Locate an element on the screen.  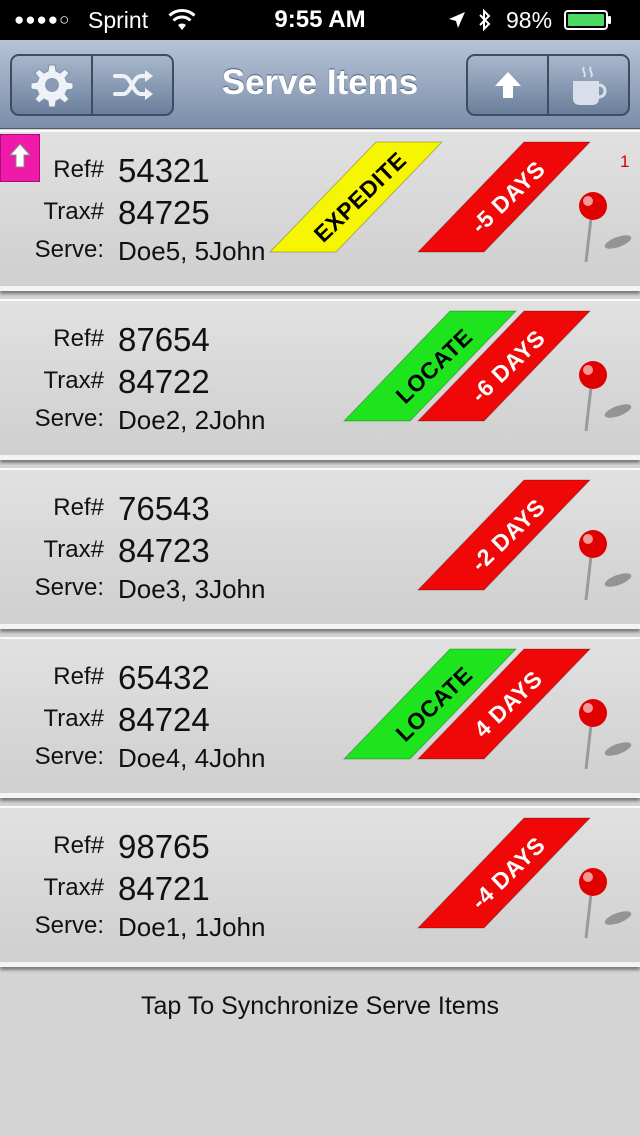
break-button is located at coordinates (587, 85).